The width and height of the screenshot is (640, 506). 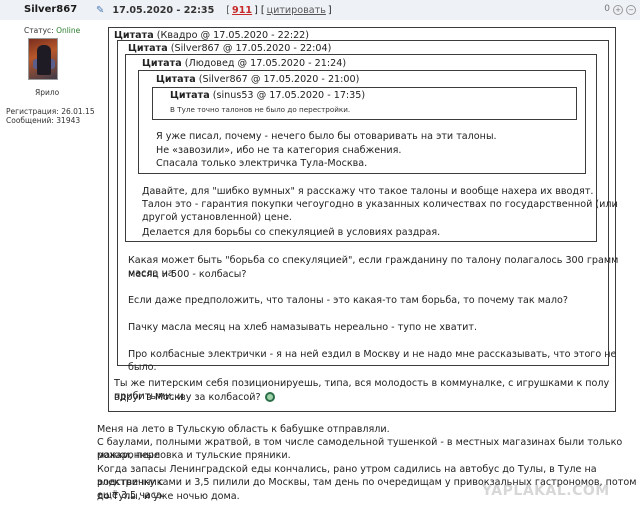 I want to click on quote-meta: (Silver867 @ 17.05.2020 - 22:04), so click(x=251, y=48).